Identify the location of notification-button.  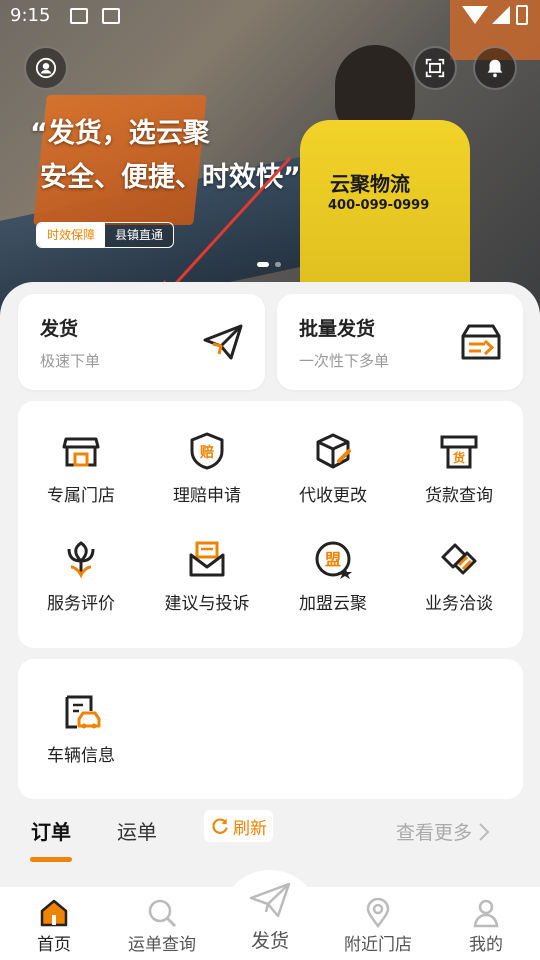
(495, 68).